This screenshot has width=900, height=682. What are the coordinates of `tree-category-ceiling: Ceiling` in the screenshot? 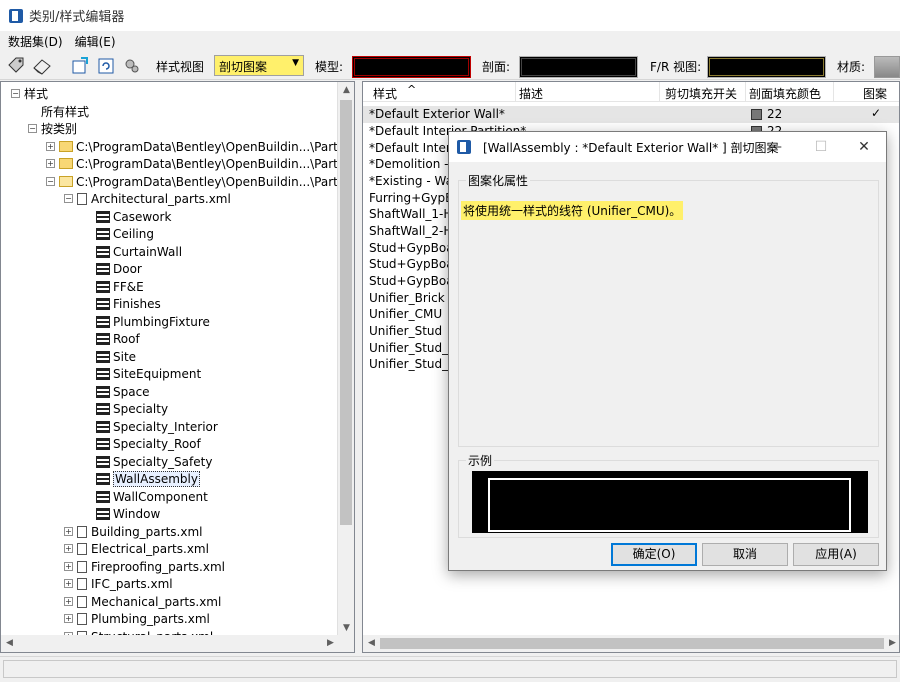 It's located at (125, 233).